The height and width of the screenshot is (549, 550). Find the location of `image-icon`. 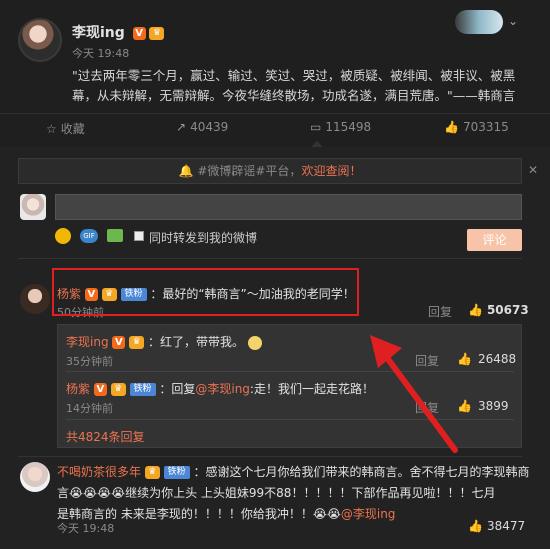

image-icon is located at coordinates (115, 235).